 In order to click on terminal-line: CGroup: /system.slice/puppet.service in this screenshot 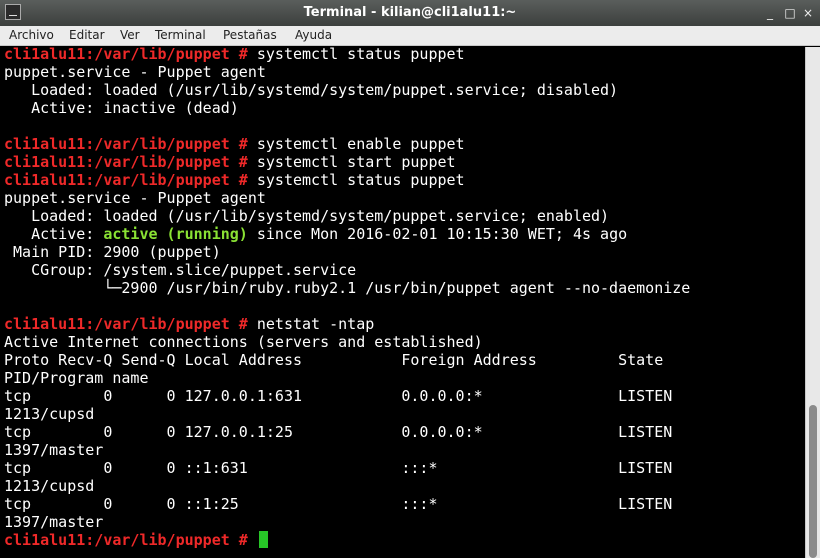, I will do `click(180, 270)`.